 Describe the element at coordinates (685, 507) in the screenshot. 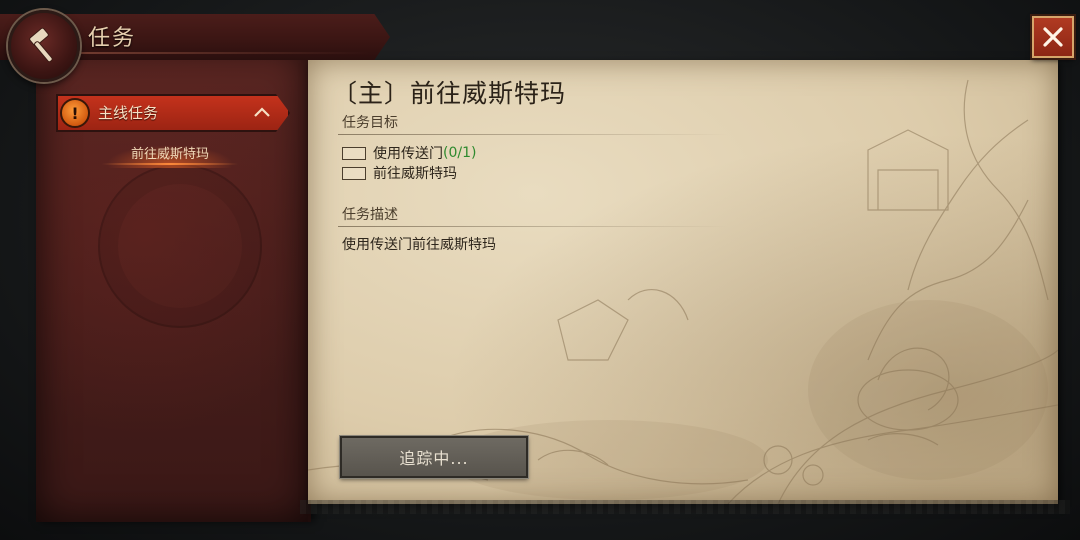

I see `parchment-bottom-edge` at that location.